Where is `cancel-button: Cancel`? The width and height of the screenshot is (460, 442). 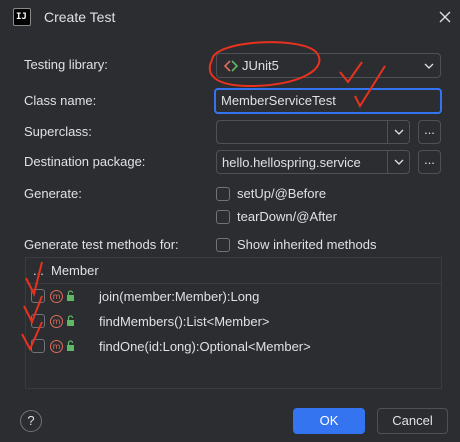
cancel-button: Cancel is located at coordinates (412, 421).